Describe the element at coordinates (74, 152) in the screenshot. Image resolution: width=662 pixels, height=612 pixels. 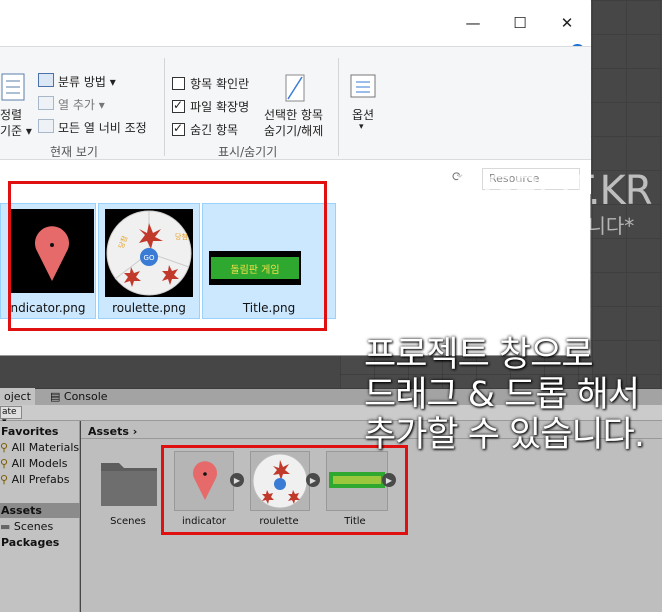
I see `current-view-group-label: 현재 보기` at that location.